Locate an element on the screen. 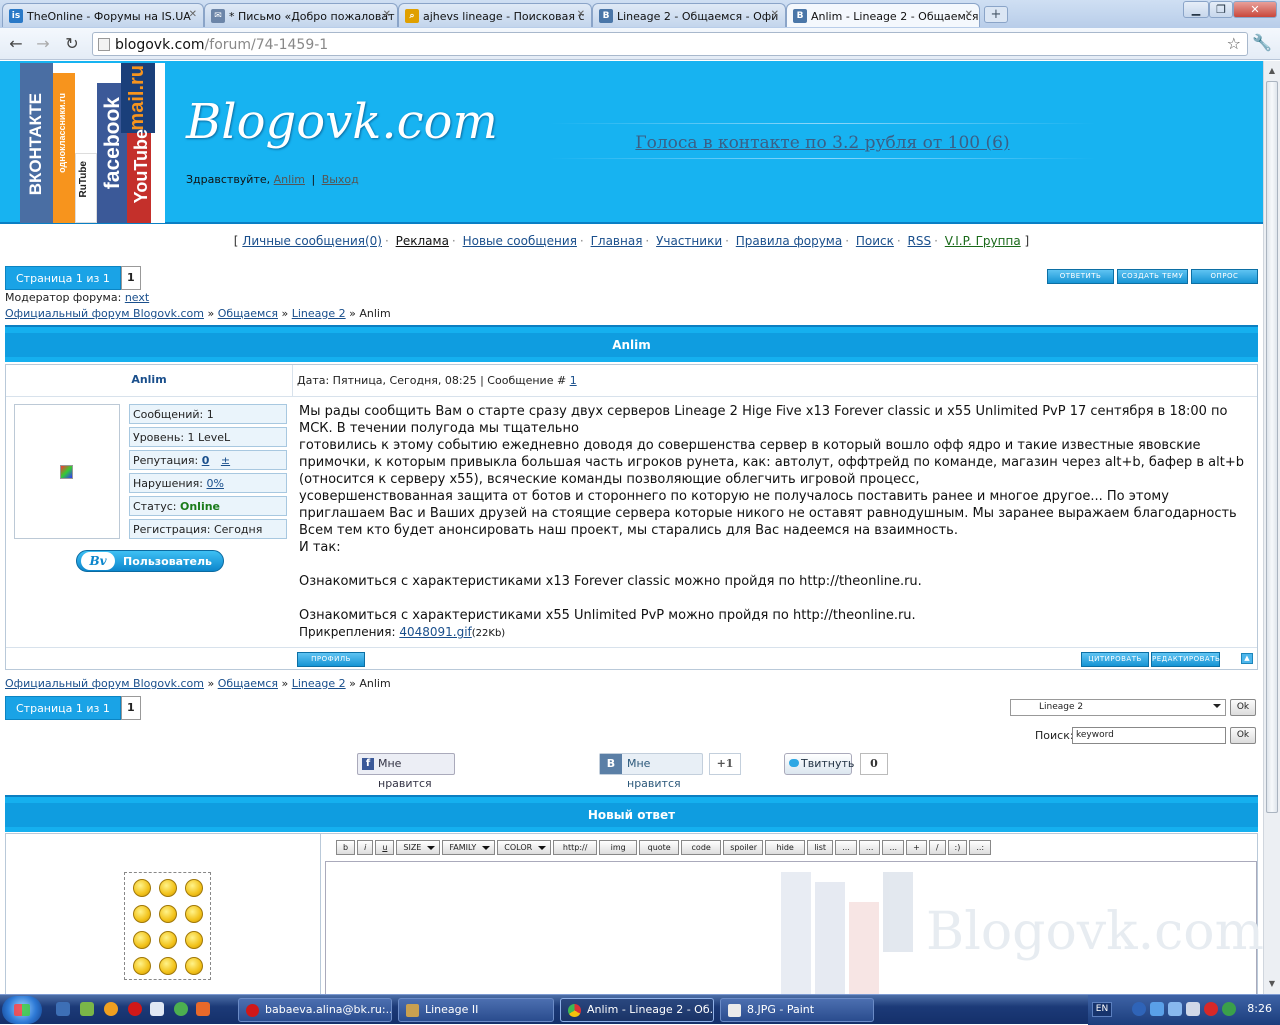 The image size is (1280, 1025). surprised-smiley-icon is located at coordinates (142, 940).